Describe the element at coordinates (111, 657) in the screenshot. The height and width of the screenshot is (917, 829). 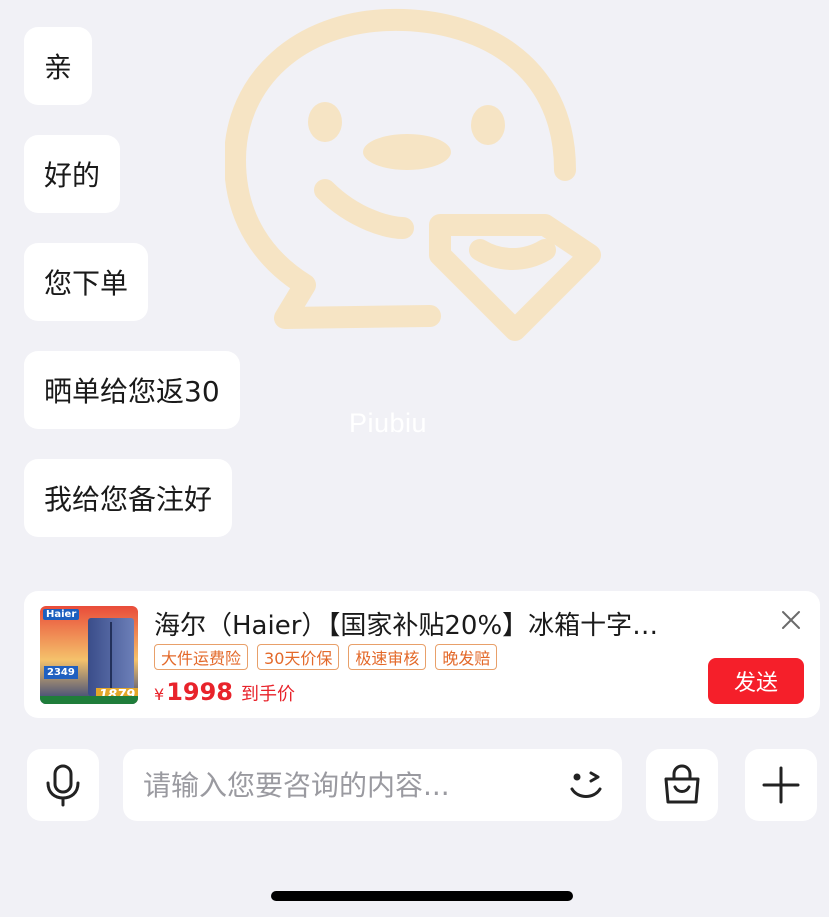
I see `fridge-image` at that location.